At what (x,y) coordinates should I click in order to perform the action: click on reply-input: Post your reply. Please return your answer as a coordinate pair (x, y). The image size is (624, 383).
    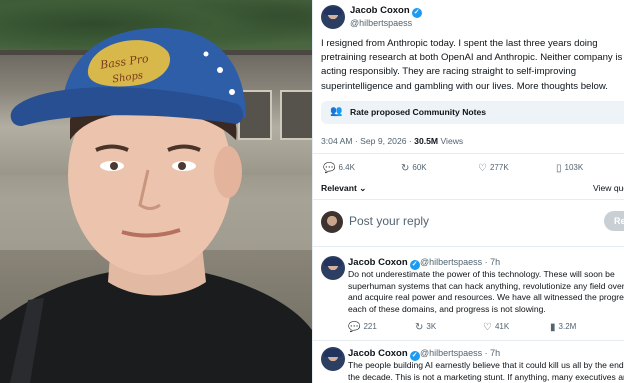
    Looking at the image, I should click on (389, 221).